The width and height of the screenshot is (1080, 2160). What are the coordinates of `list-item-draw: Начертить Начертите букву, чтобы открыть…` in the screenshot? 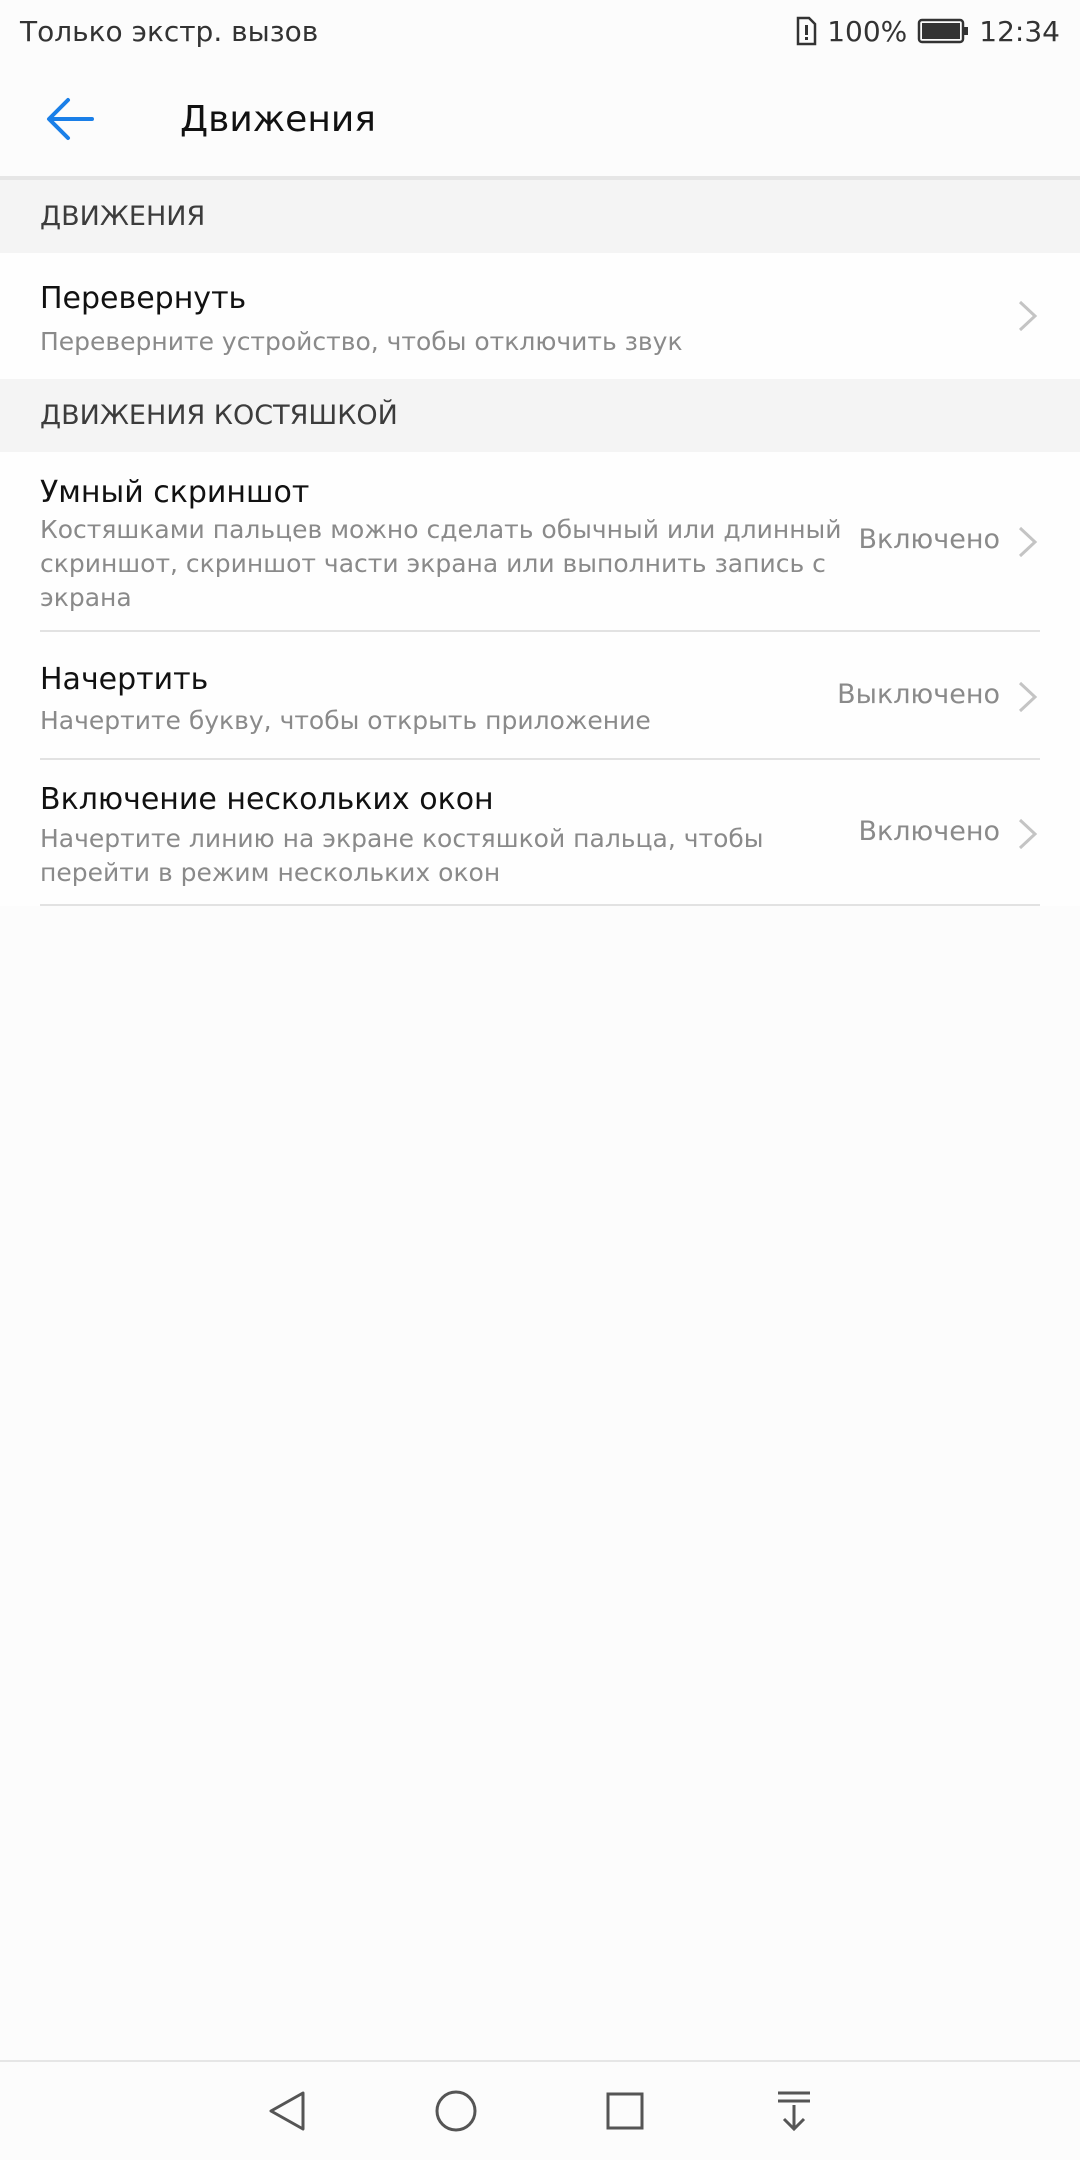 It's located at (540, 696).